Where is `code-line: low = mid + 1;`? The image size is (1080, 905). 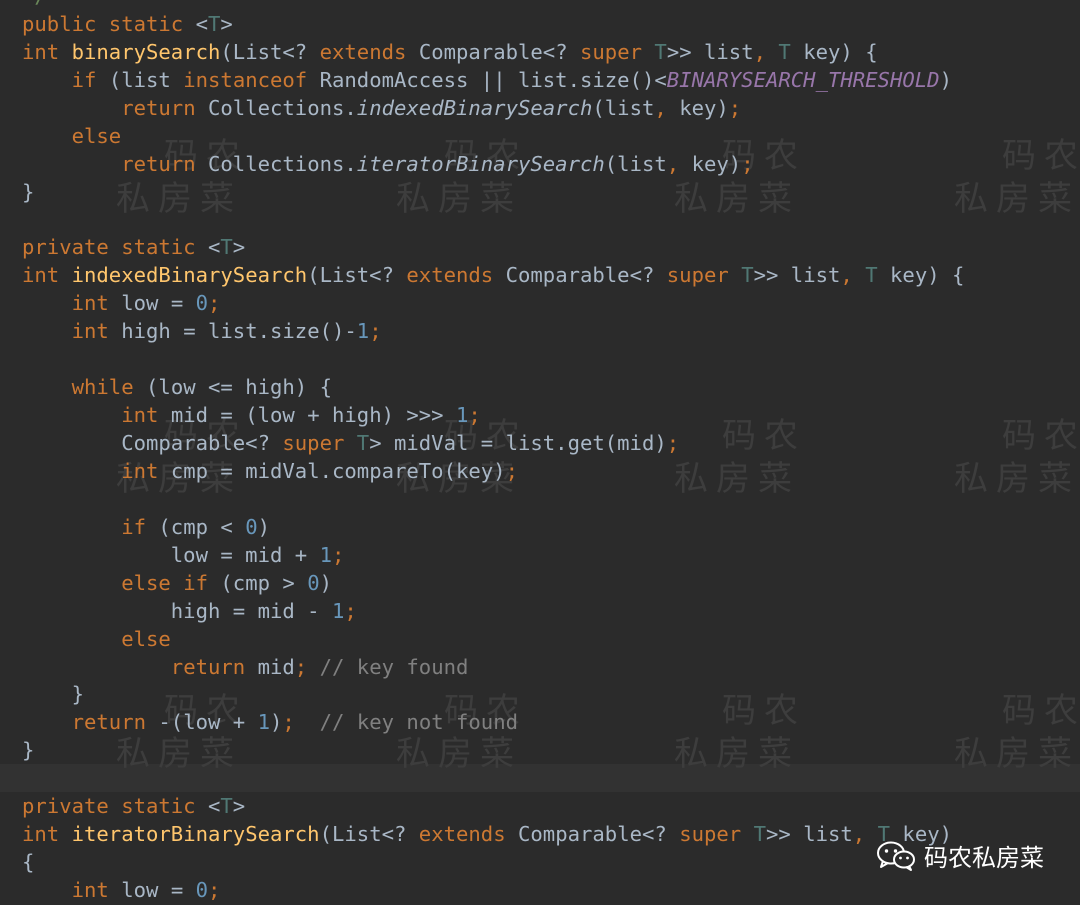
code-line: low = mid + 1; is located at coordinates (493, 556).